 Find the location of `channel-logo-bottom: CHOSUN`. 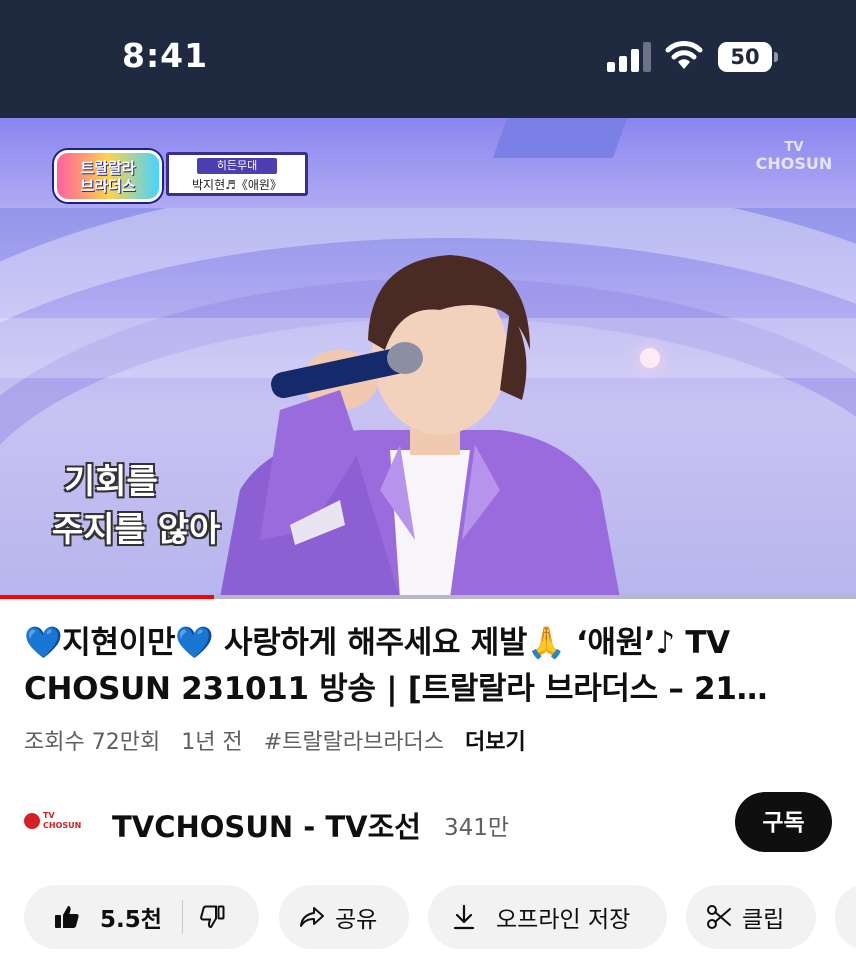

channel-logo-bottom: CHOSUN is located at coordinates (62, 825).